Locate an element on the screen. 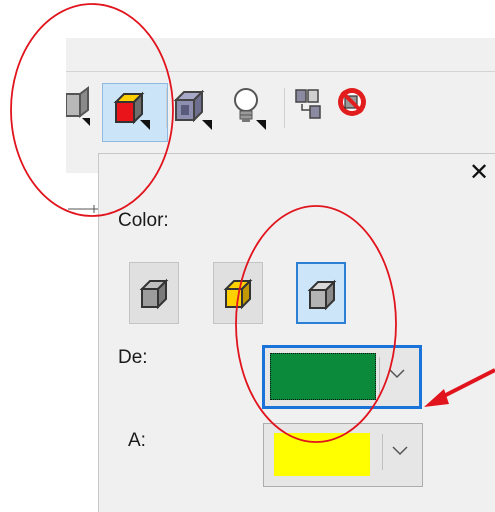 This screenshot has height=512, width=495. toolbar-button-lighting is located at coordinates (246, 111).